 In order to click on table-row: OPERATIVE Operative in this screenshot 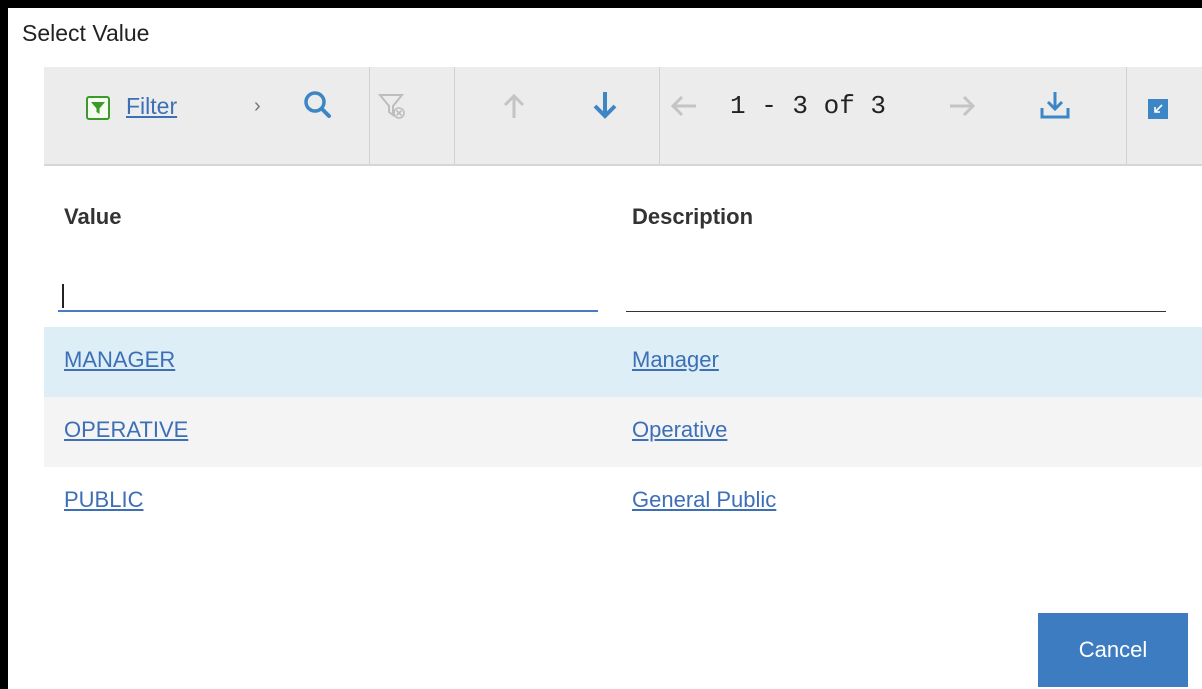, I will do `click(623, 432)`.